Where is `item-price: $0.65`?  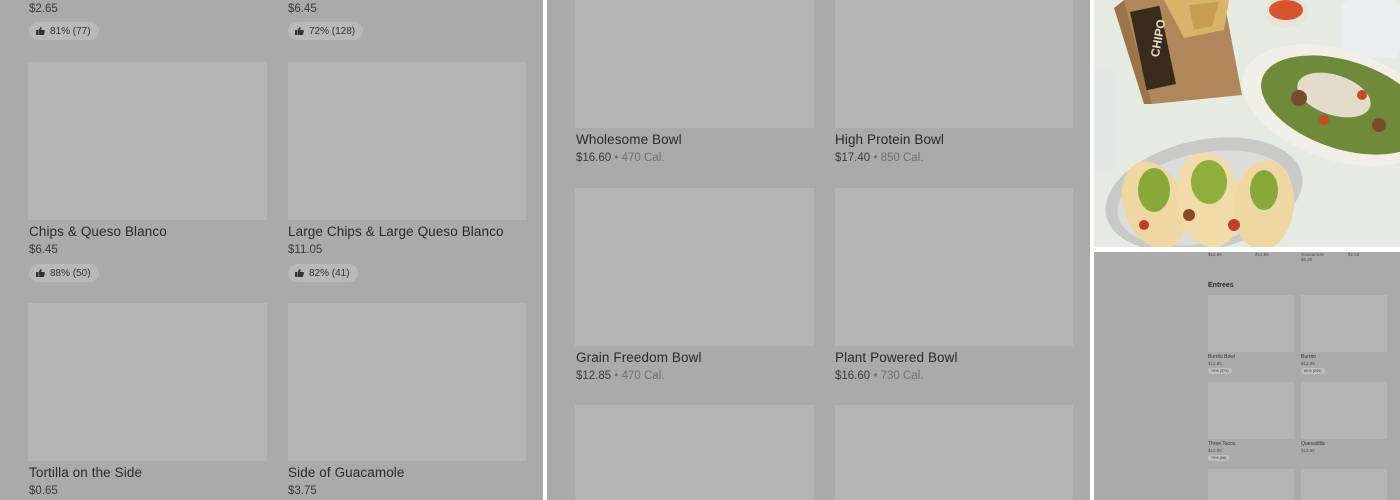 item-price: $0.65 is located at coordinates (43, 491).